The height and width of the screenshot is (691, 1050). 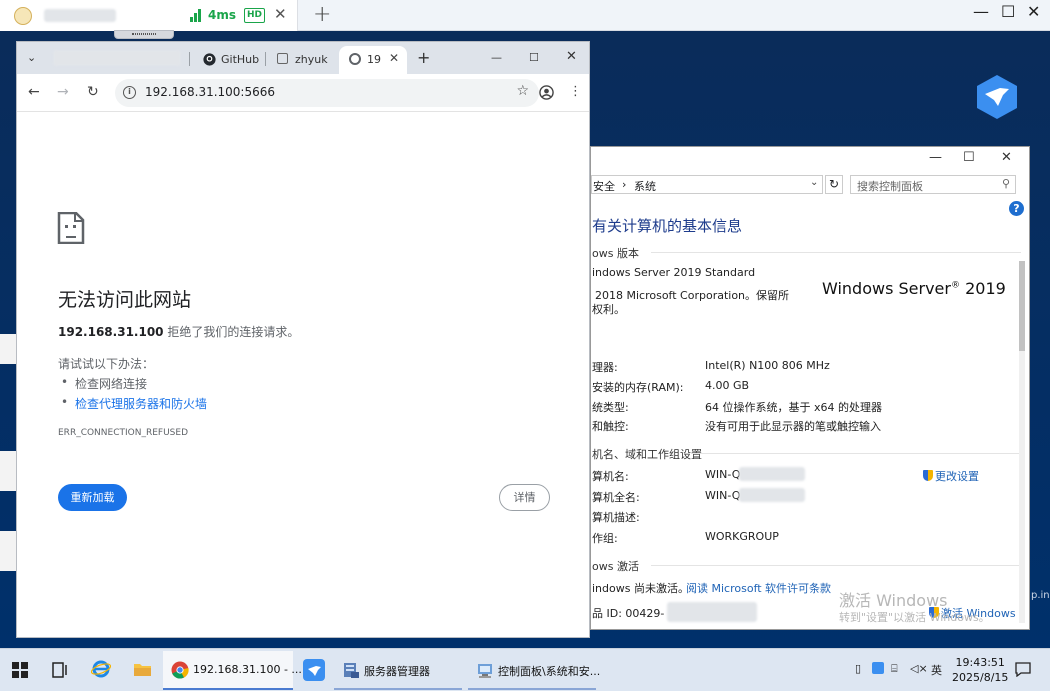 What do you see at coordinates (935, 157) in the screenshot?
I see `cp-minimize-button: —` at bounding box center [935, 157].